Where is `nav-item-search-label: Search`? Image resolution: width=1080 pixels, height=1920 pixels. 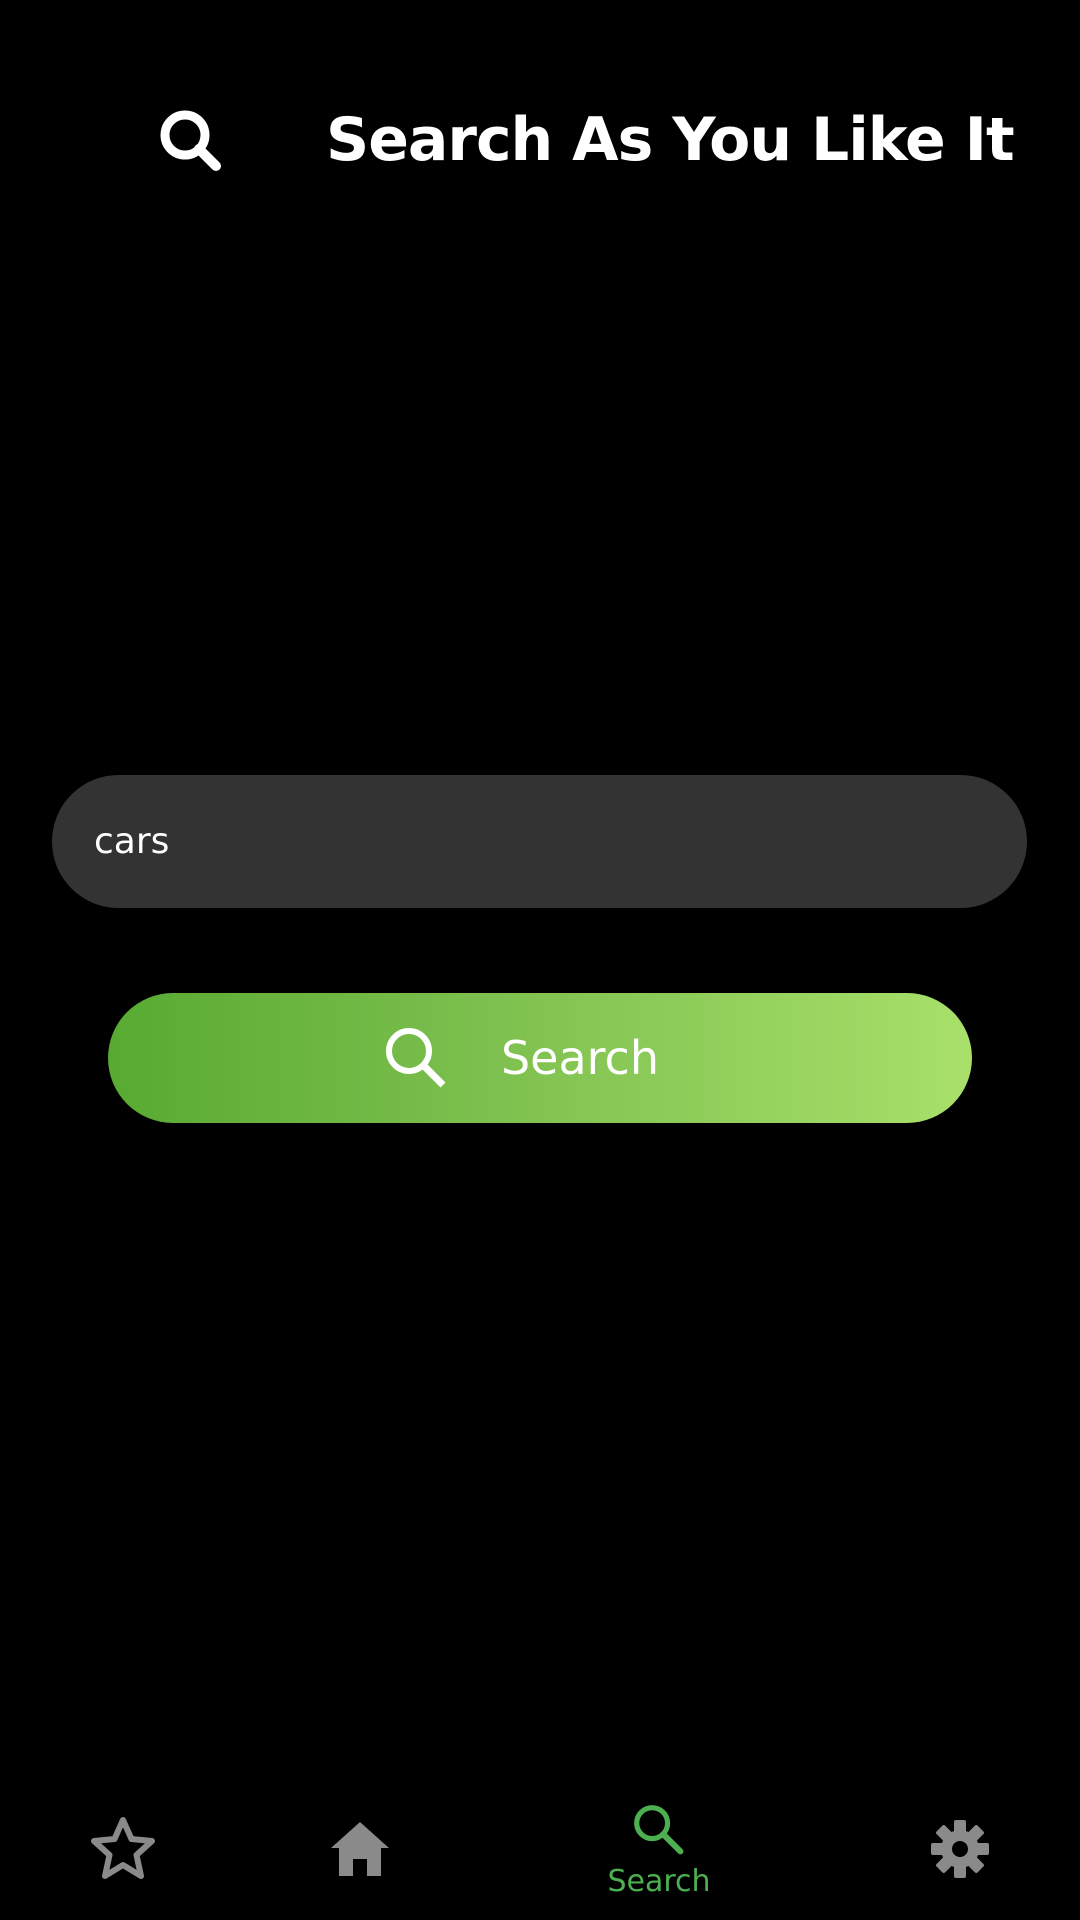
nav-item-search-label: Search is located at coordinates (659, 1881).